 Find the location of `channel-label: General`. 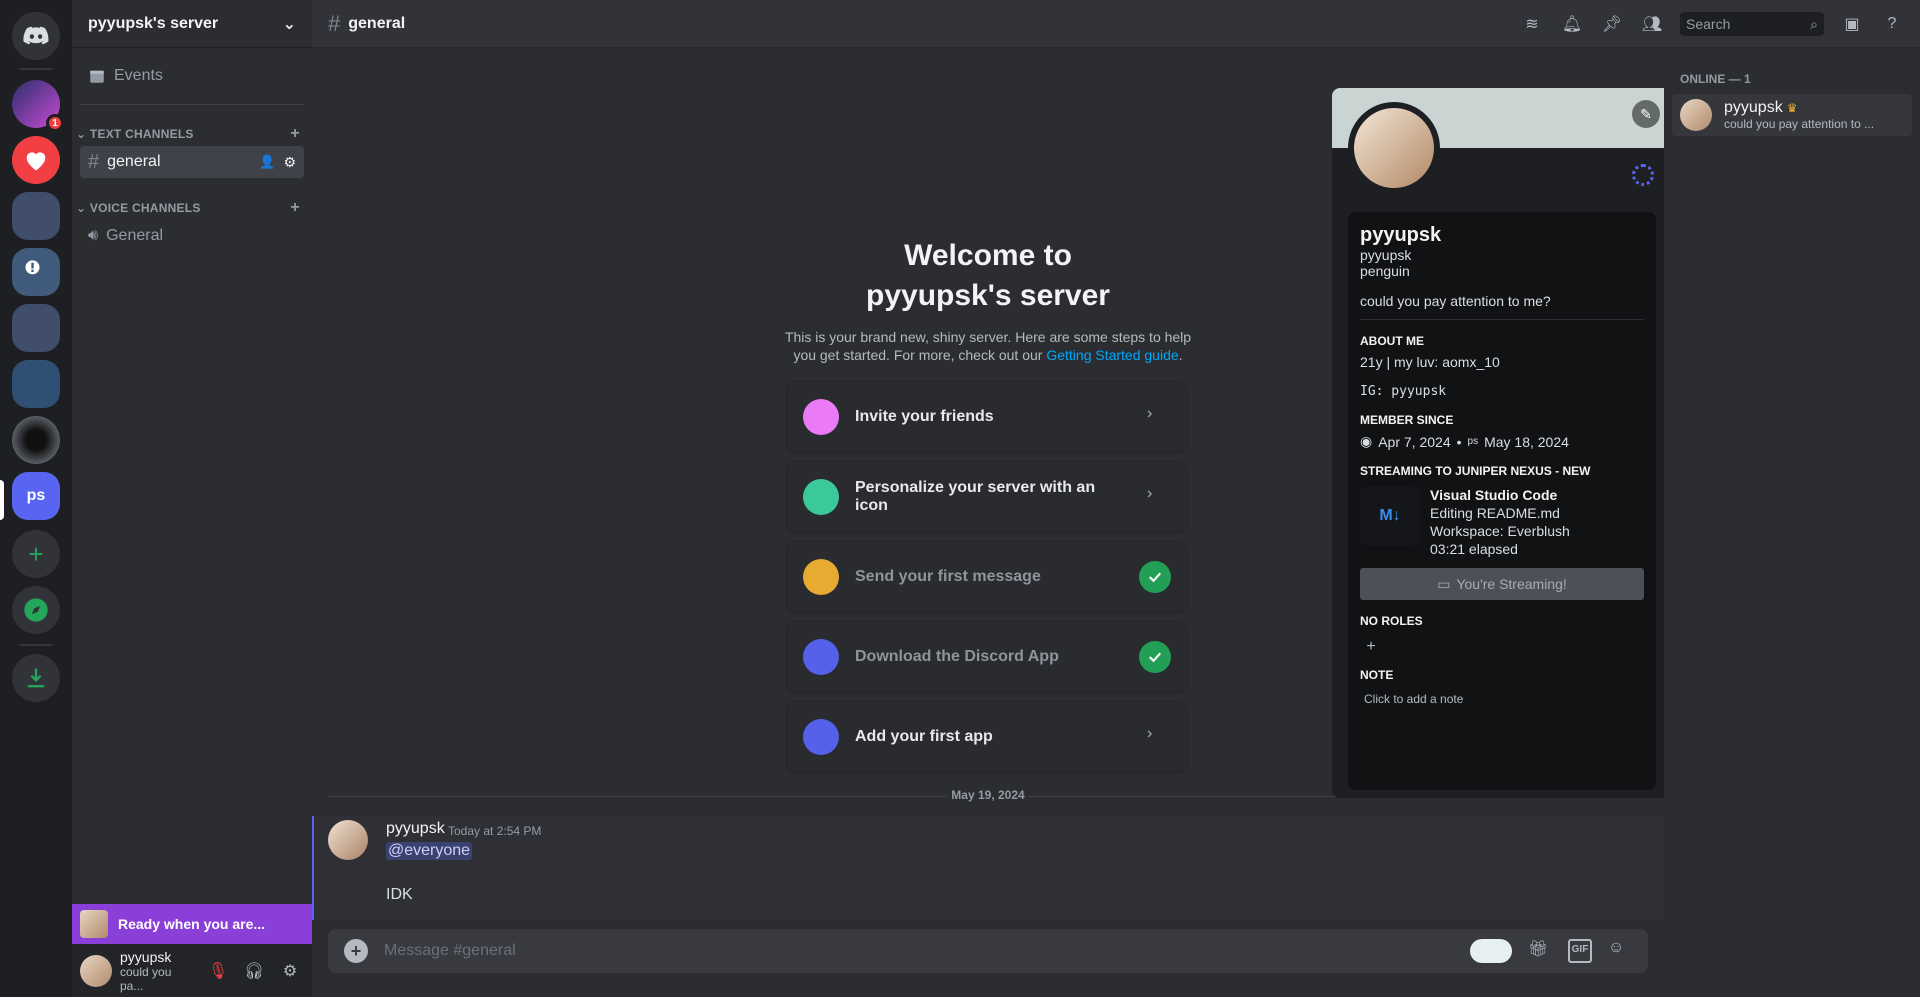

channel-label: General is located at coordinates (135, 235).